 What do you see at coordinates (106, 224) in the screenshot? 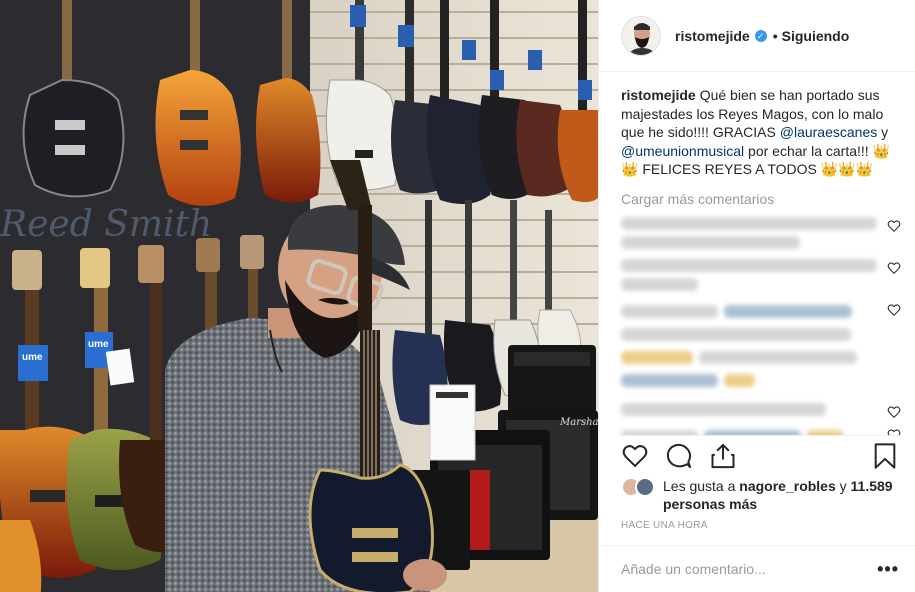
I see `wall-script-text: Reed Smith` at bounding box center [106, 224].